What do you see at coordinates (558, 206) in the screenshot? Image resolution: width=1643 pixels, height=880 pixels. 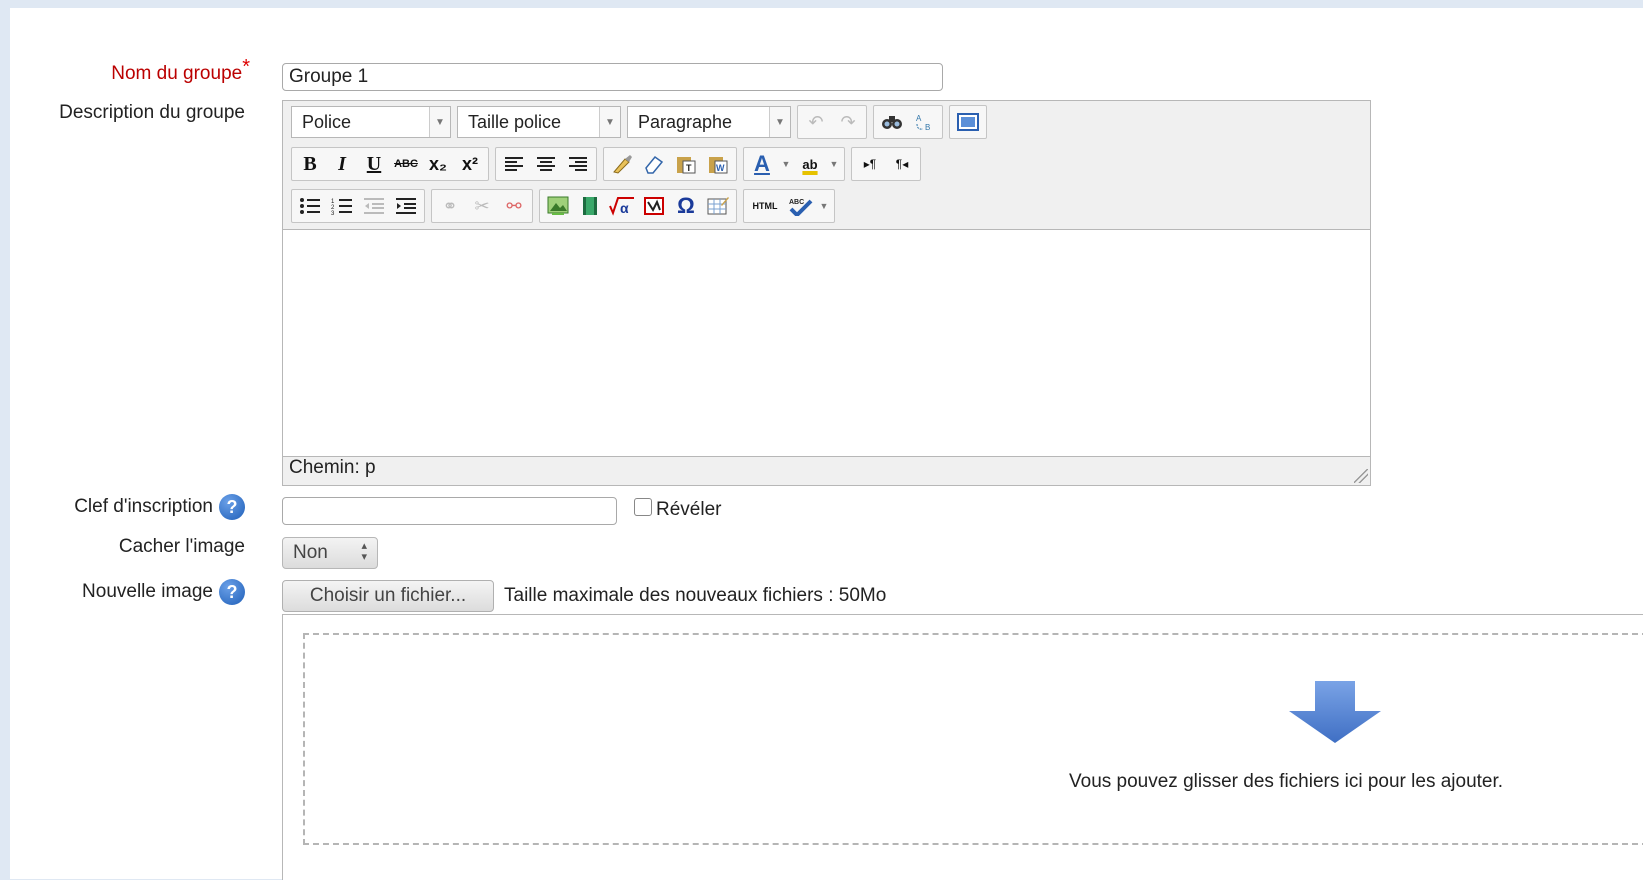 I see `image-icon` at bounding box center [558, 206].